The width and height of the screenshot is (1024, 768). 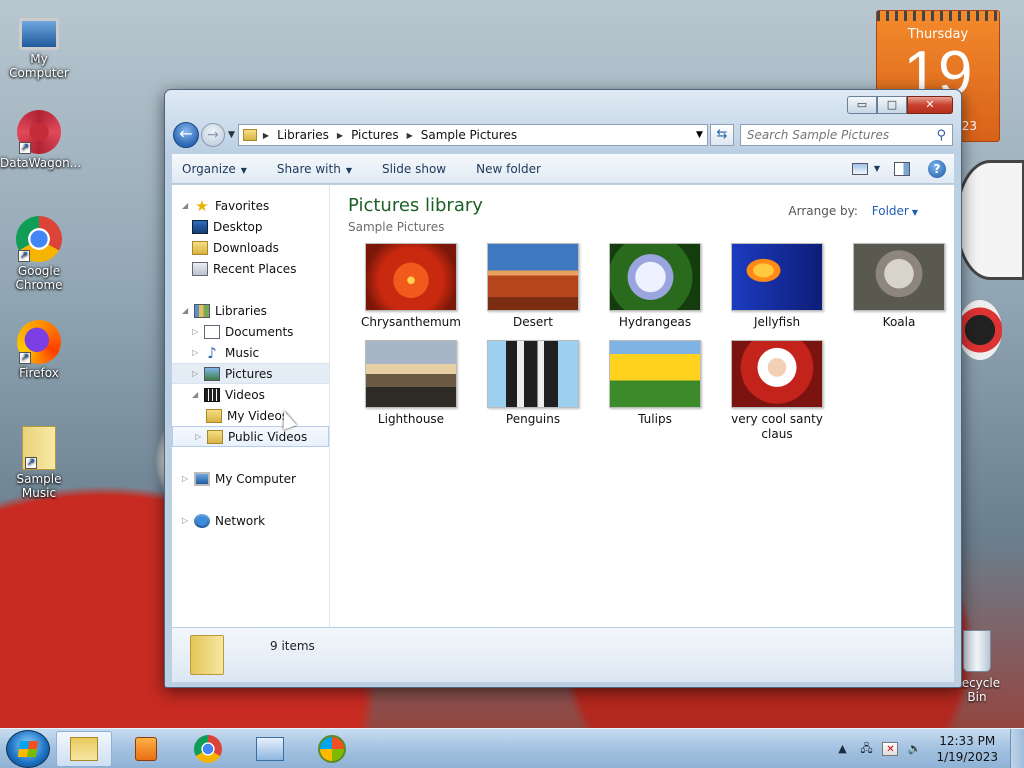 What do you see at coordinates (859, 168) in the screenshot?
I see `change-view-icon` at bounding box center [859, 168].